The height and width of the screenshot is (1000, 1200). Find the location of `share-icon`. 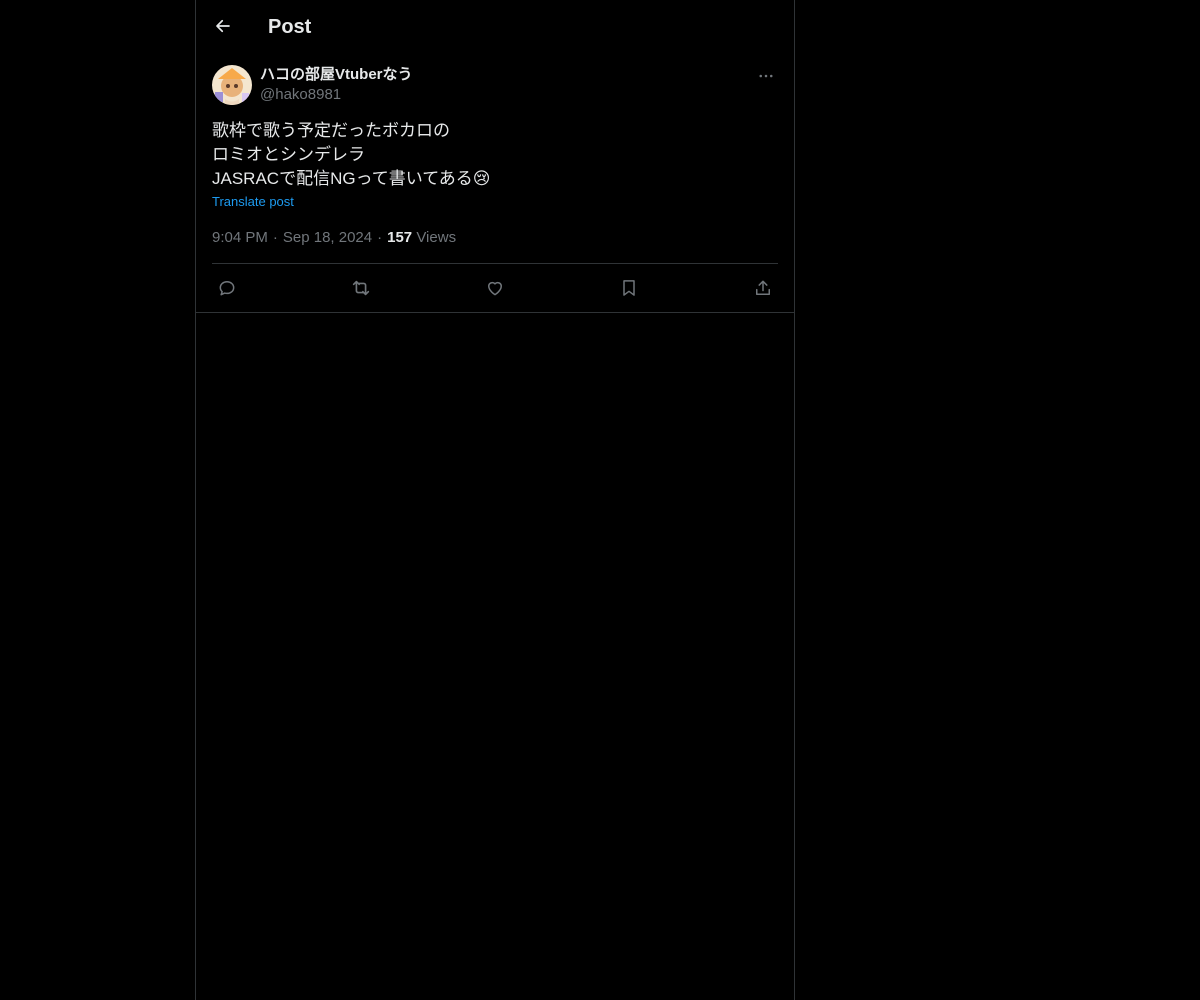

share-icon is located at coordinates (763, 288).